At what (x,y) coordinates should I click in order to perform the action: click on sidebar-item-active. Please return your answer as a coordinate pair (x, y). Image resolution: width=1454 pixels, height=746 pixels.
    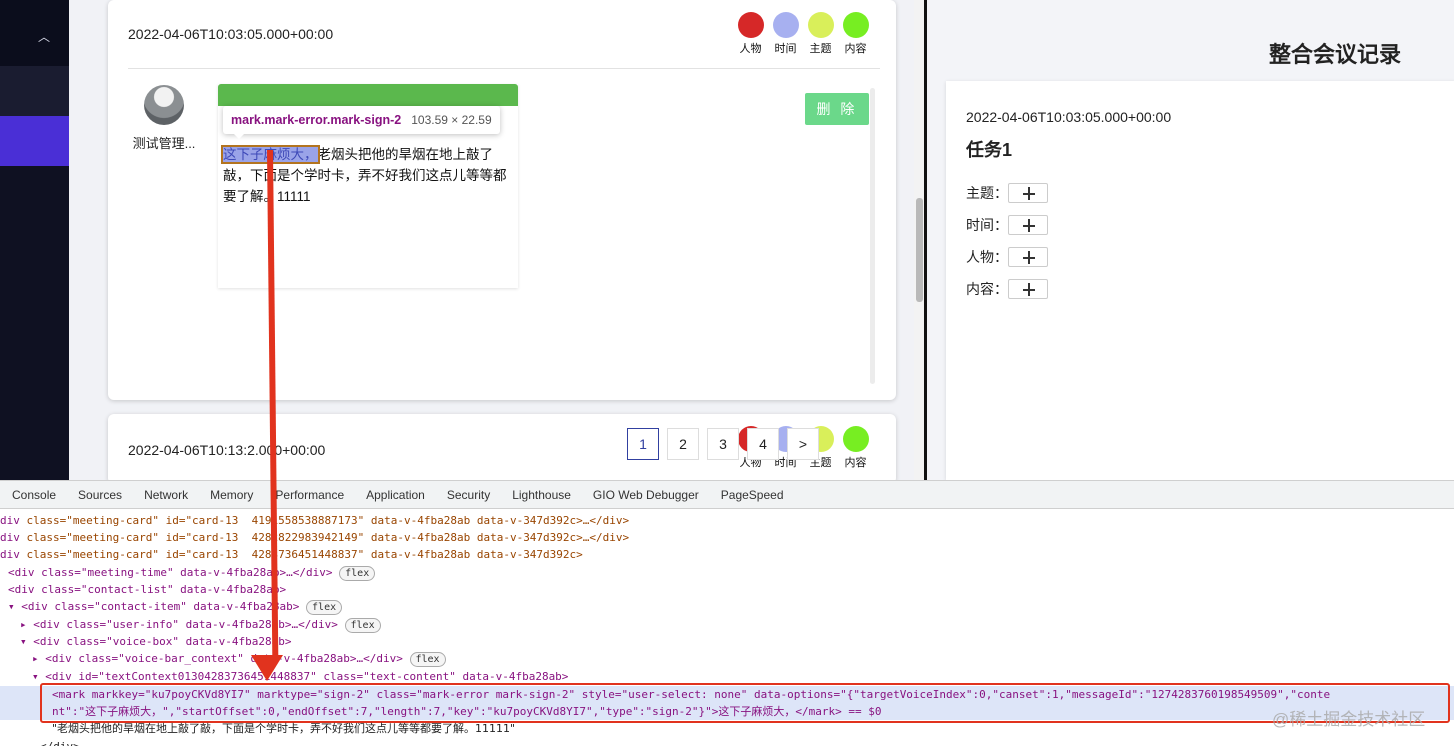
    Looking at the image, I should click on (34, 141).